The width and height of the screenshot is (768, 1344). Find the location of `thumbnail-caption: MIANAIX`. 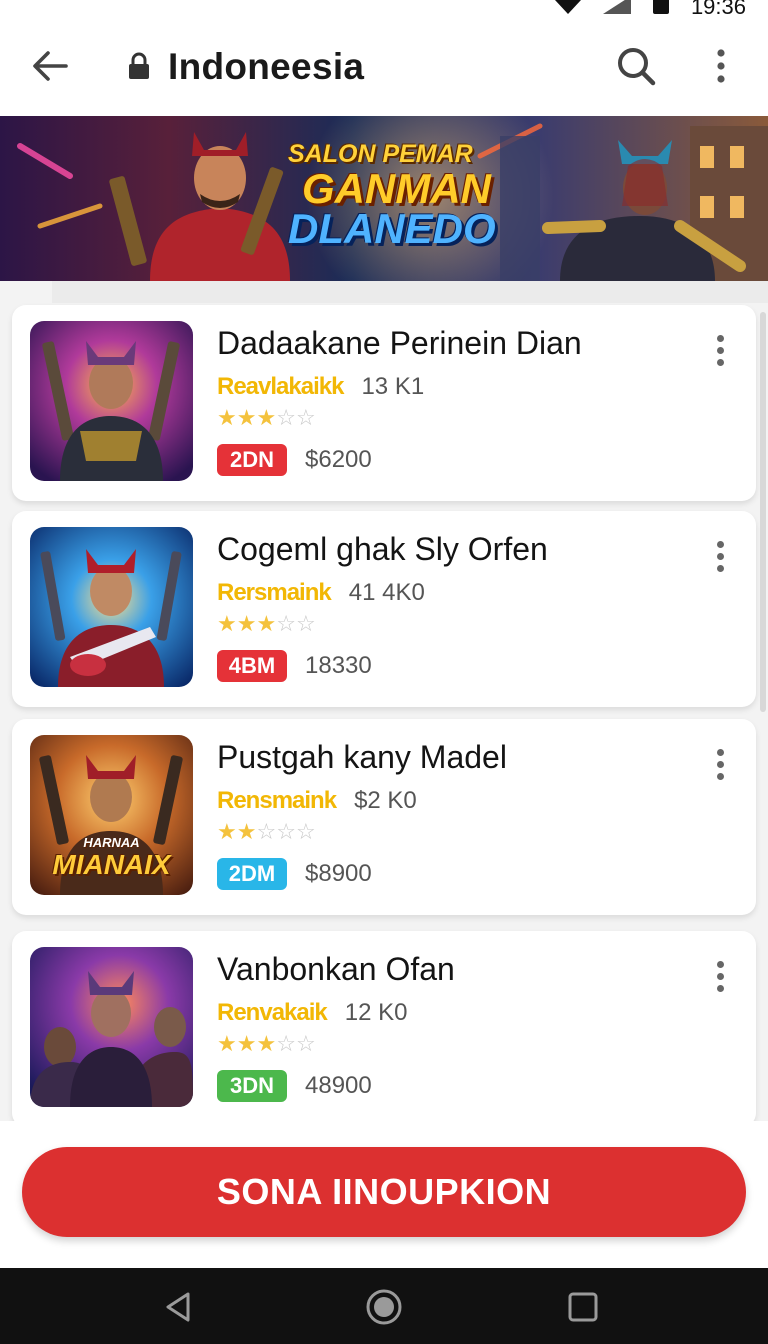

thumbnail-caption: MIANAIX is located at coordinates (111, 864).